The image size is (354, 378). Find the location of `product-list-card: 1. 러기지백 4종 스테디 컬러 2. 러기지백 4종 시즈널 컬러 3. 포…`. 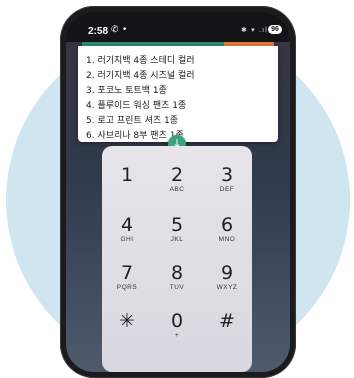

product-list-card: 1. 러기지백 4종 스테디 컬러 2. 러기지백 4종 시즈널 컬러 3. 포… is located at coordinates (178, 94).